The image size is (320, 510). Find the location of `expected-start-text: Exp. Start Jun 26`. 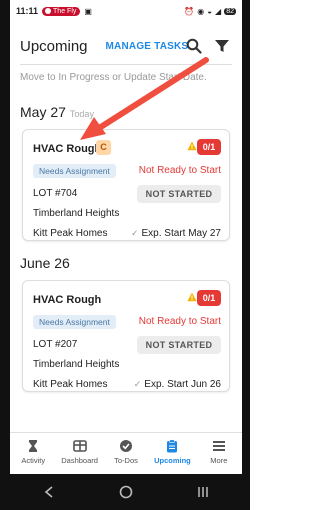

expected-start-text: Exp. Start Jun 26 is located at coordinates (182, 384).